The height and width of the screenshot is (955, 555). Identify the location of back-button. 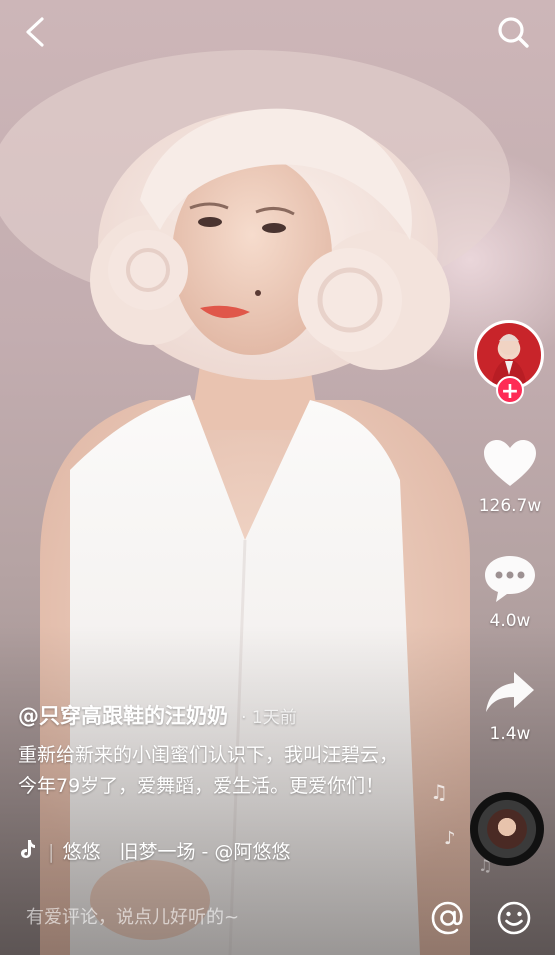
(36, 32).